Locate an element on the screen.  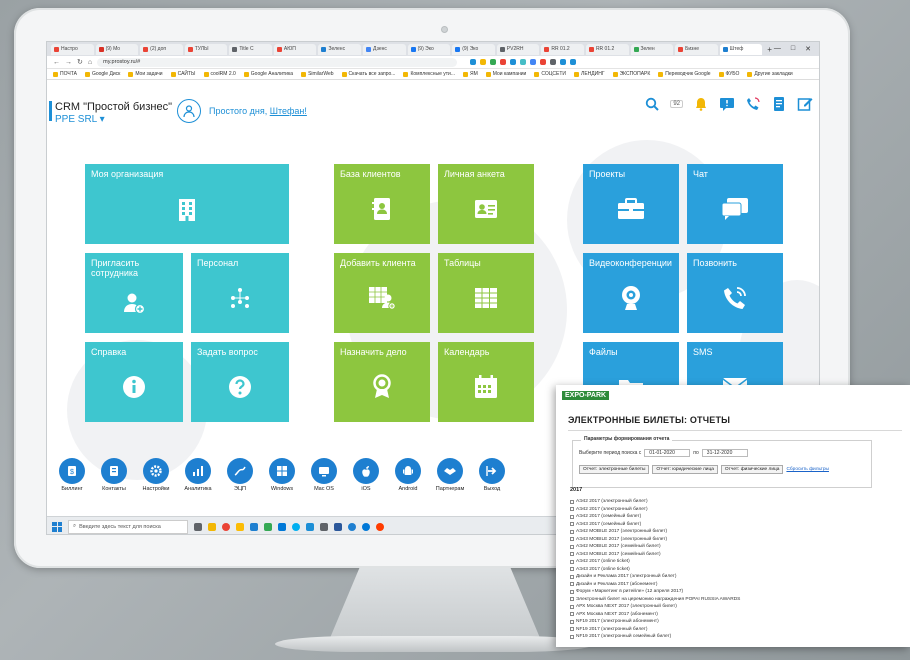
tile-video-conference: Видеоконференции is located at coordinates (631, 293).